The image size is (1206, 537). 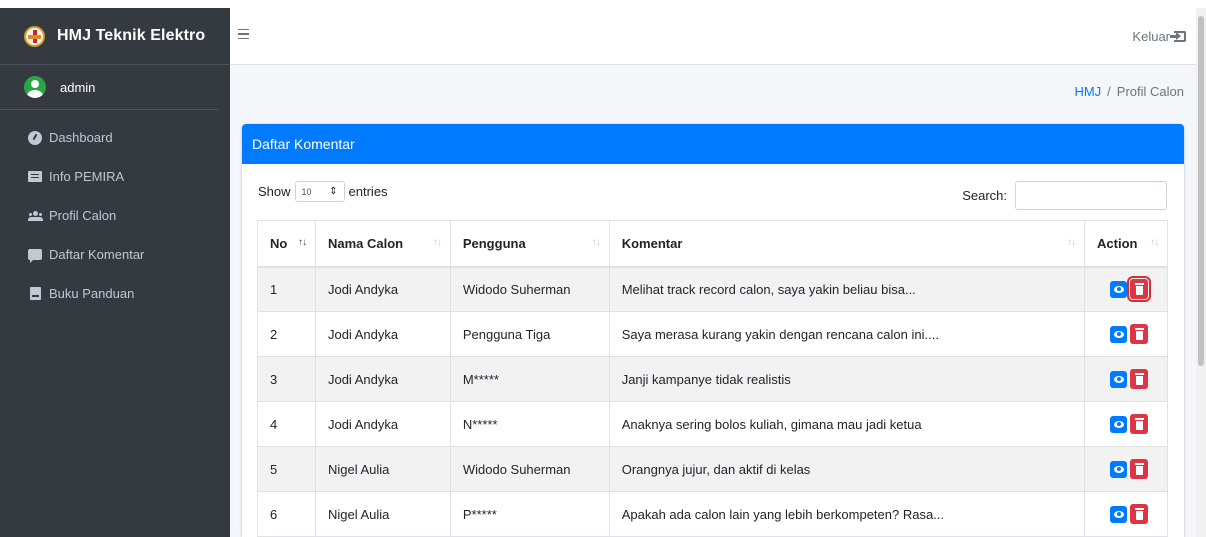 What do you see at coordinates (529, 514) in the screenshot?
I see `cell-pengguna: P*****` at bounding box center [529, 514].